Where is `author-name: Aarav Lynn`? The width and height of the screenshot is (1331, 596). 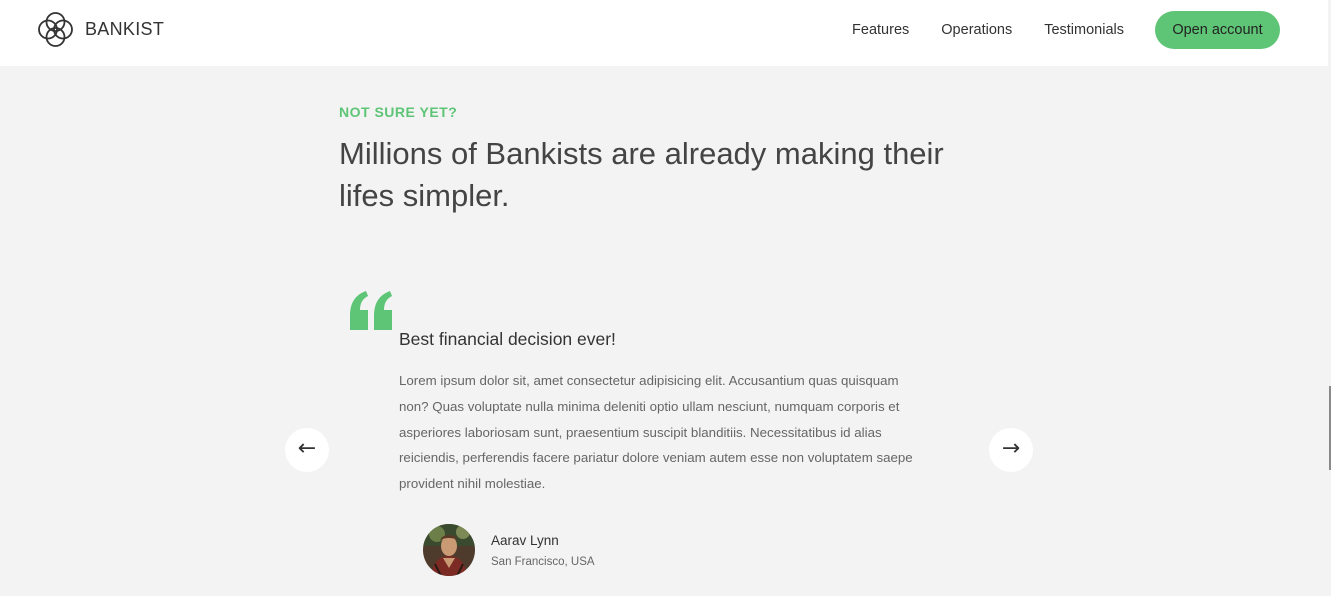 author-name: Aarav Lynn is located at coordinates (525, 540).